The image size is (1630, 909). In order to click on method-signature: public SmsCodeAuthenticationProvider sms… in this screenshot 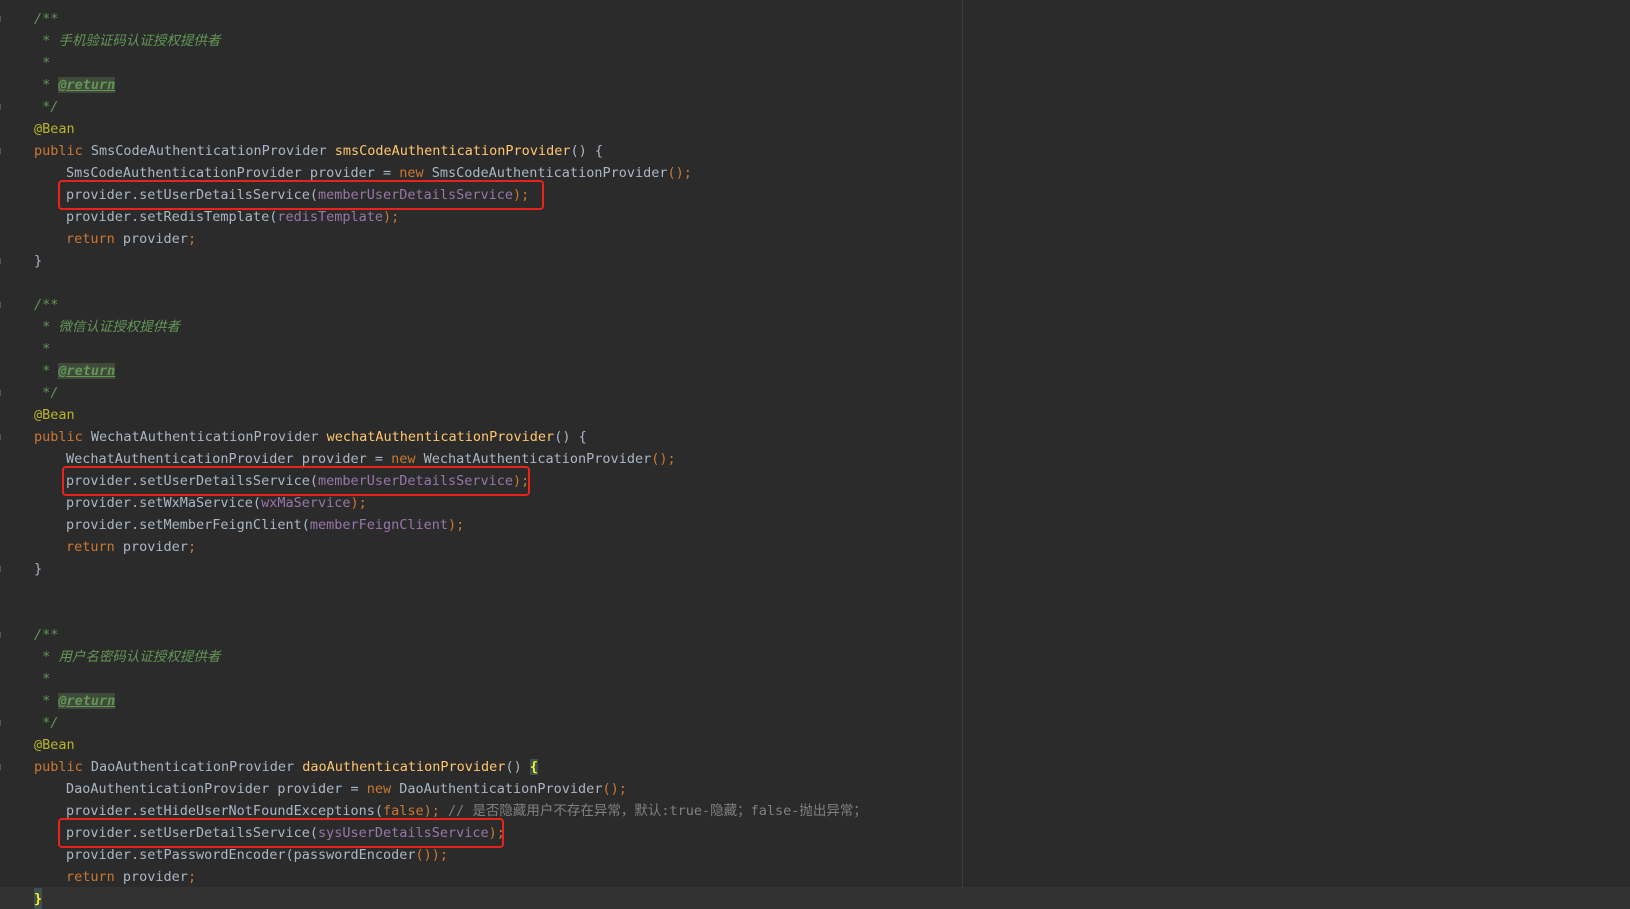, I will do `click(815, 151)`.